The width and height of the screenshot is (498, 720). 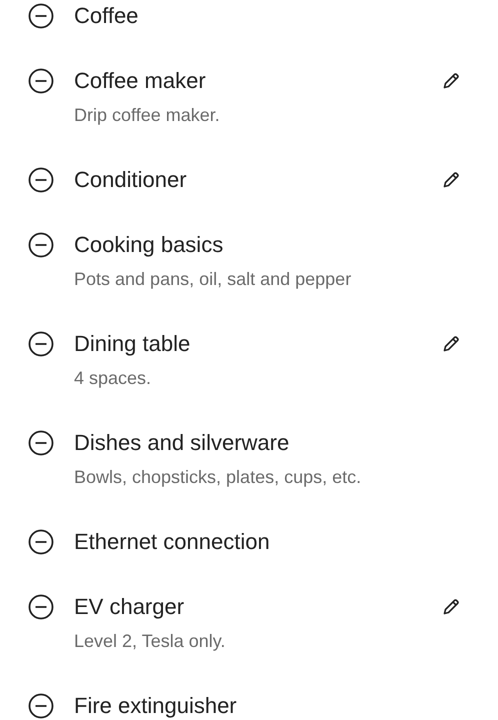 I want to click on amenity-name: Ethernet connection, so click(x=172, y=542).